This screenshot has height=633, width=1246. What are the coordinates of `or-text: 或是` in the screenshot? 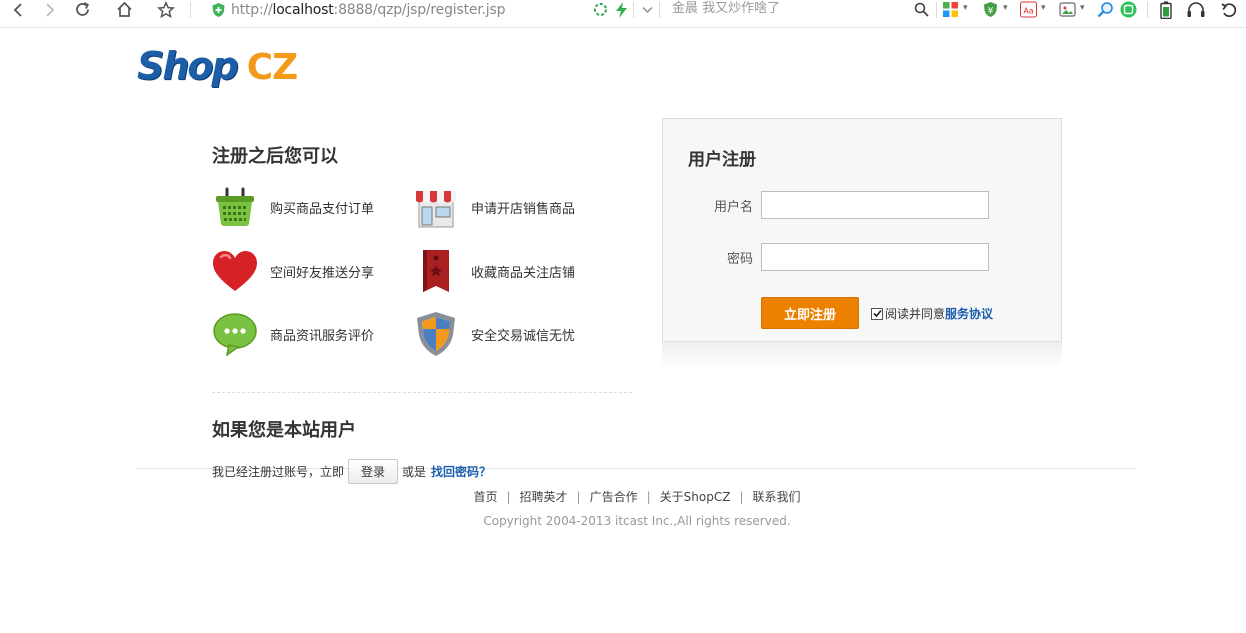 It's located at (414, 471).